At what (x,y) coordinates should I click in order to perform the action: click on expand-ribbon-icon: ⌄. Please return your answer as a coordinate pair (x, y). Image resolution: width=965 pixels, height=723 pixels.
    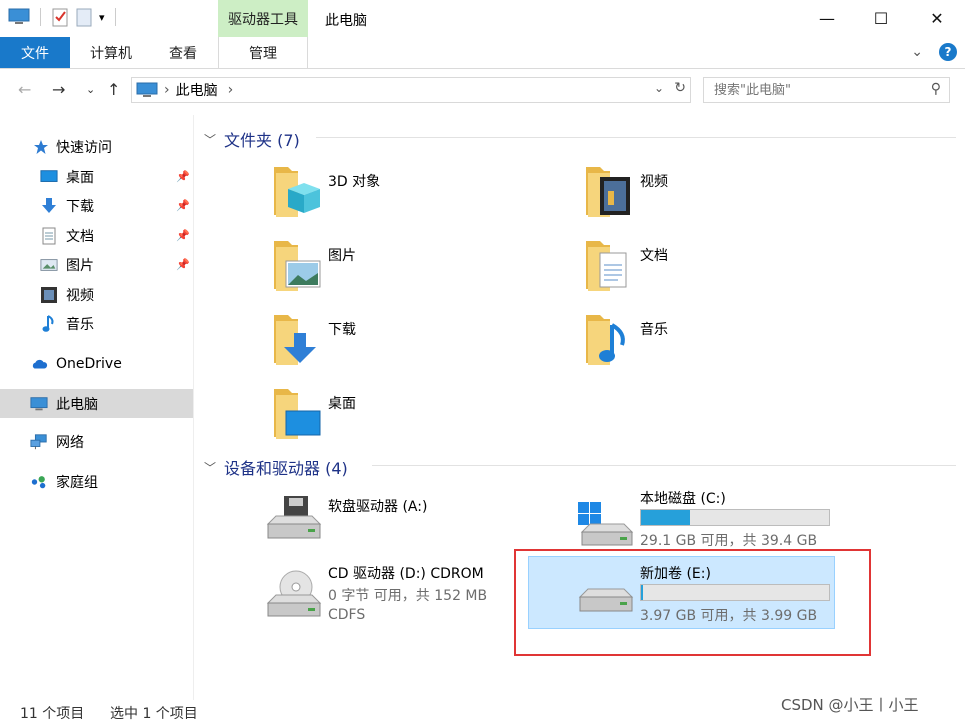
    Looking at the image, I should click on (917, 52).